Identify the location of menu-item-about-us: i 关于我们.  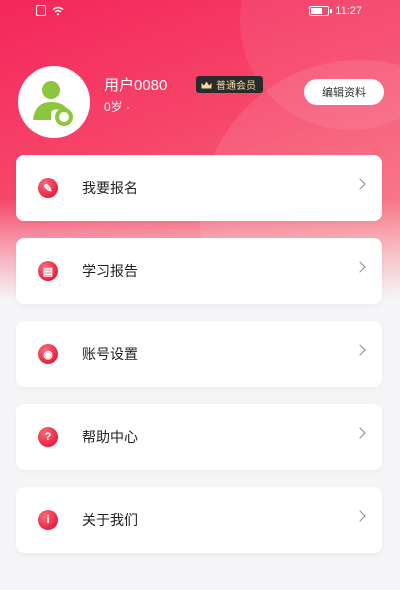
(199, 520).